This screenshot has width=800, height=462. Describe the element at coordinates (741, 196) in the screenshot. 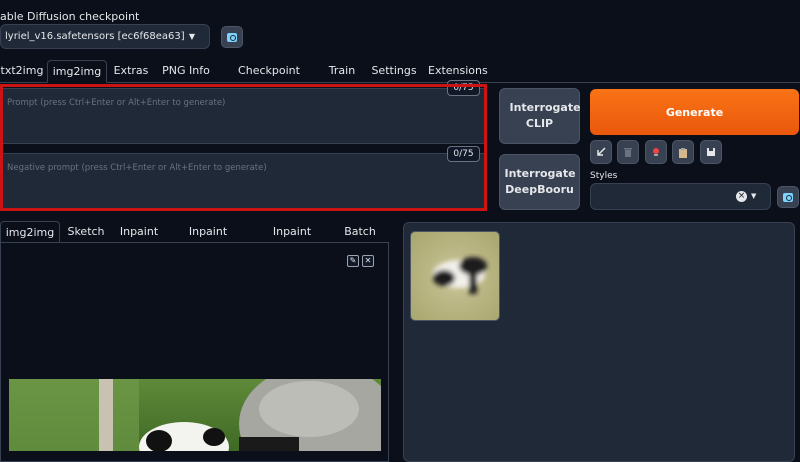

I see `close-icon: ×` at that location.